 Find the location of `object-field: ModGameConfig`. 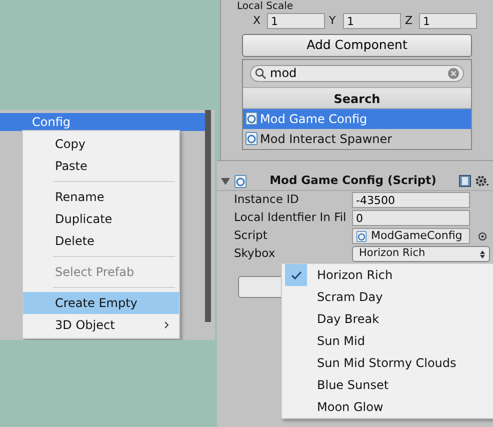

object-field: ModGameConfig is located at coordinates (411, 236).